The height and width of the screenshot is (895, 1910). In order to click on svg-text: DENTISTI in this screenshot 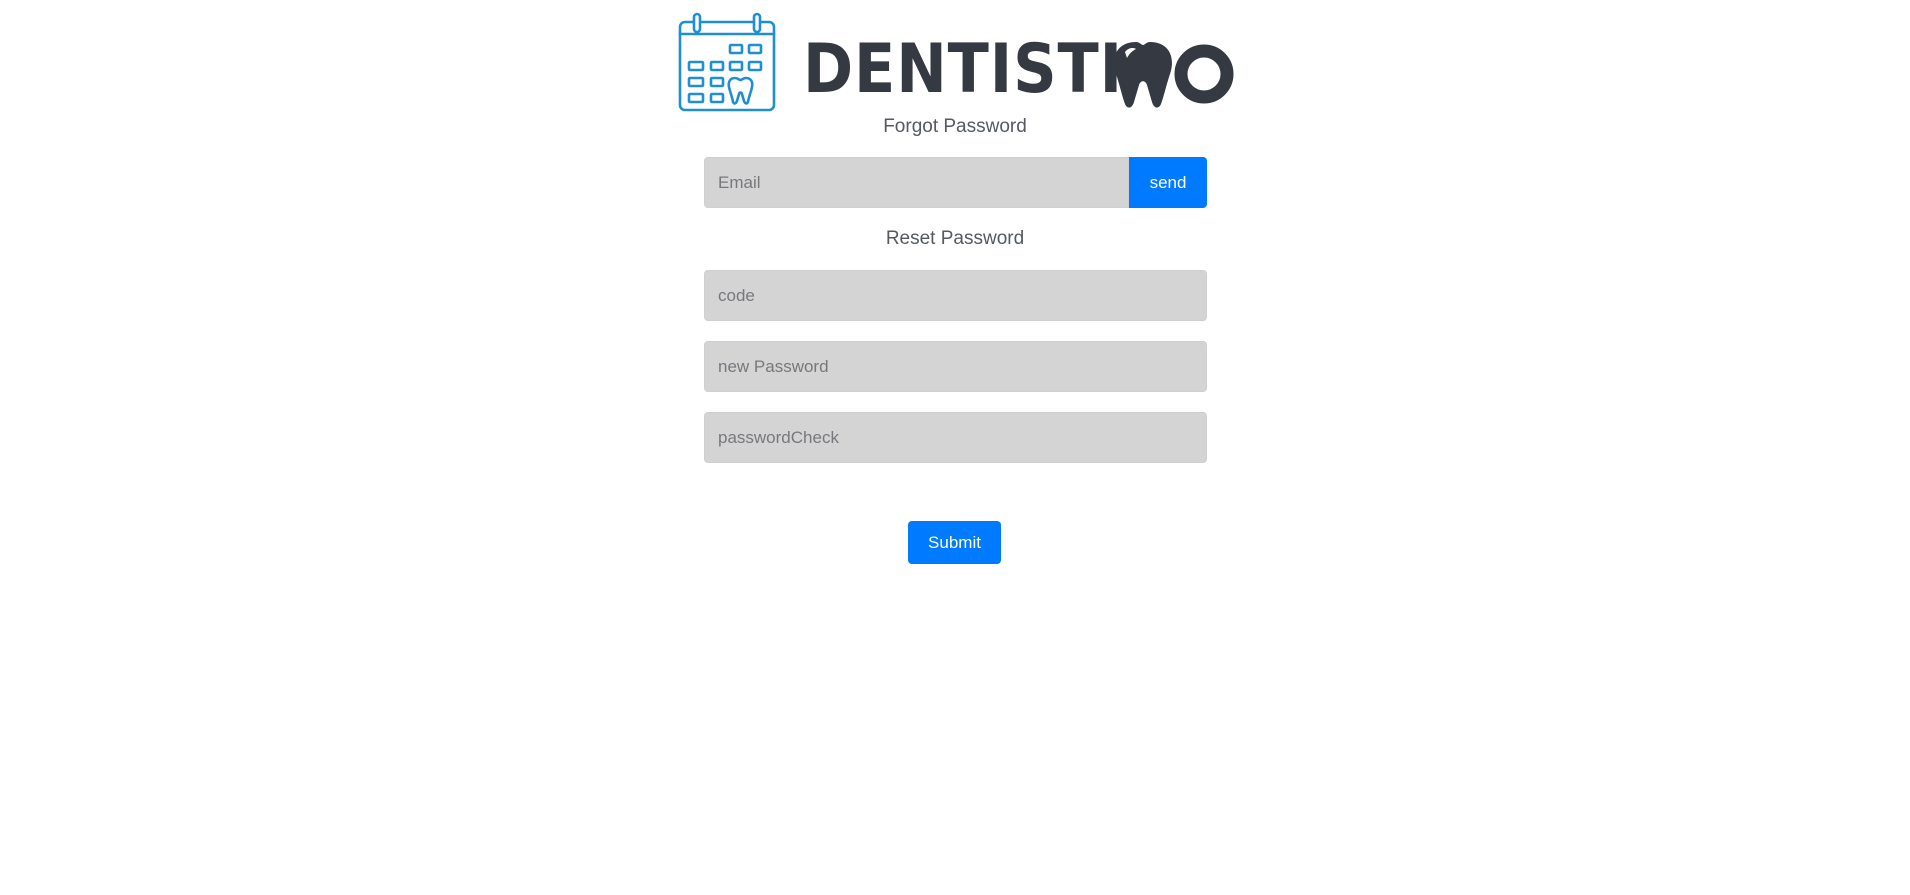, I will do `click(963, 69)`.